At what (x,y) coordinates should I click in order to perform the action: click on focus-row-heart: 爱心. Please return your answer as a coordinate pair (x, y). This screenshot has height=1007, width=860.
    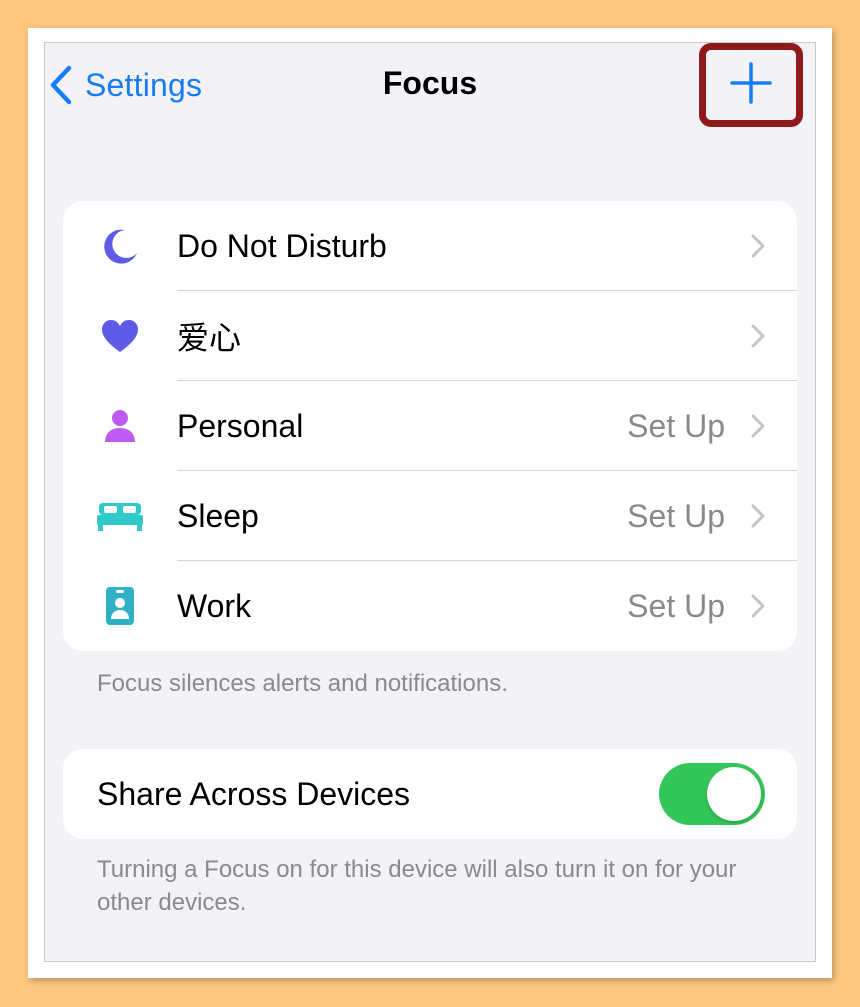
    Looking at the image, I should click on (430, 336).